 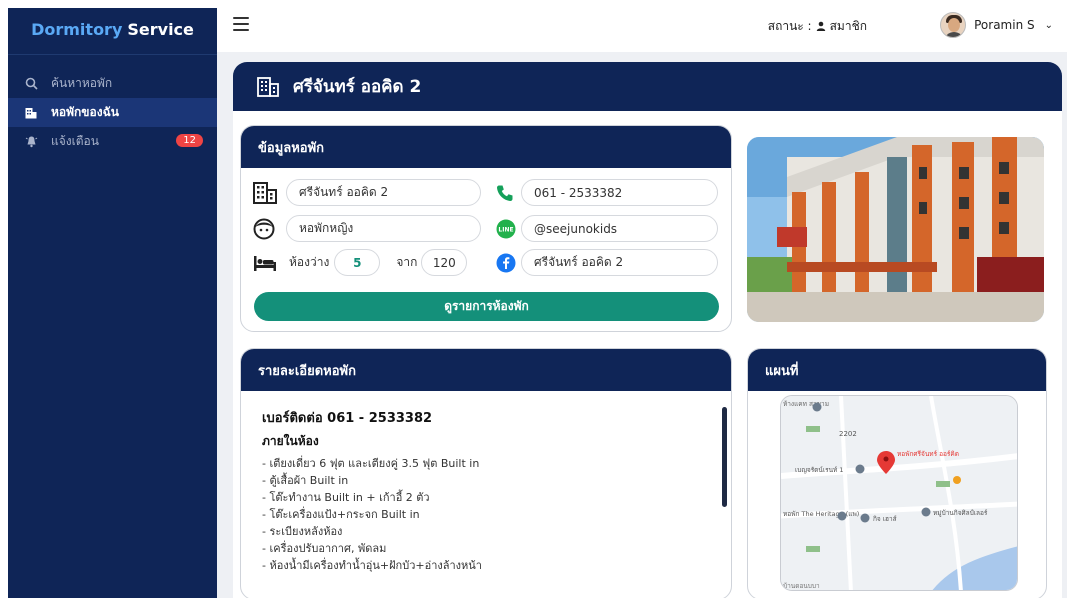 I want to click on map-road-label: 2202, so click(x=848, y=434).